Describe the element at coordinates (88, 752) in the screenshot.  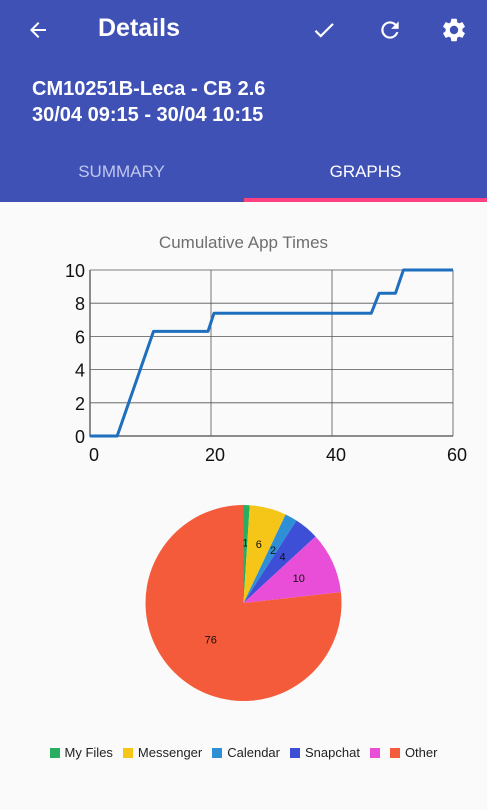
I see `legend-label: My Files` at that location.